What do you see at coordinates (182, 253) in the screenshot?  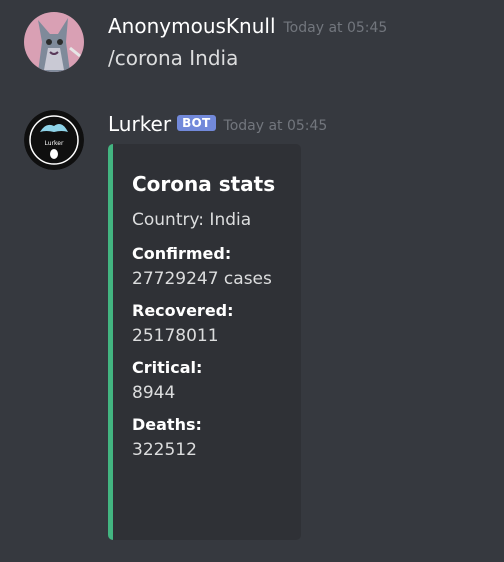 I see `field-name: Confirmed:` at bounding box center [182, 253].